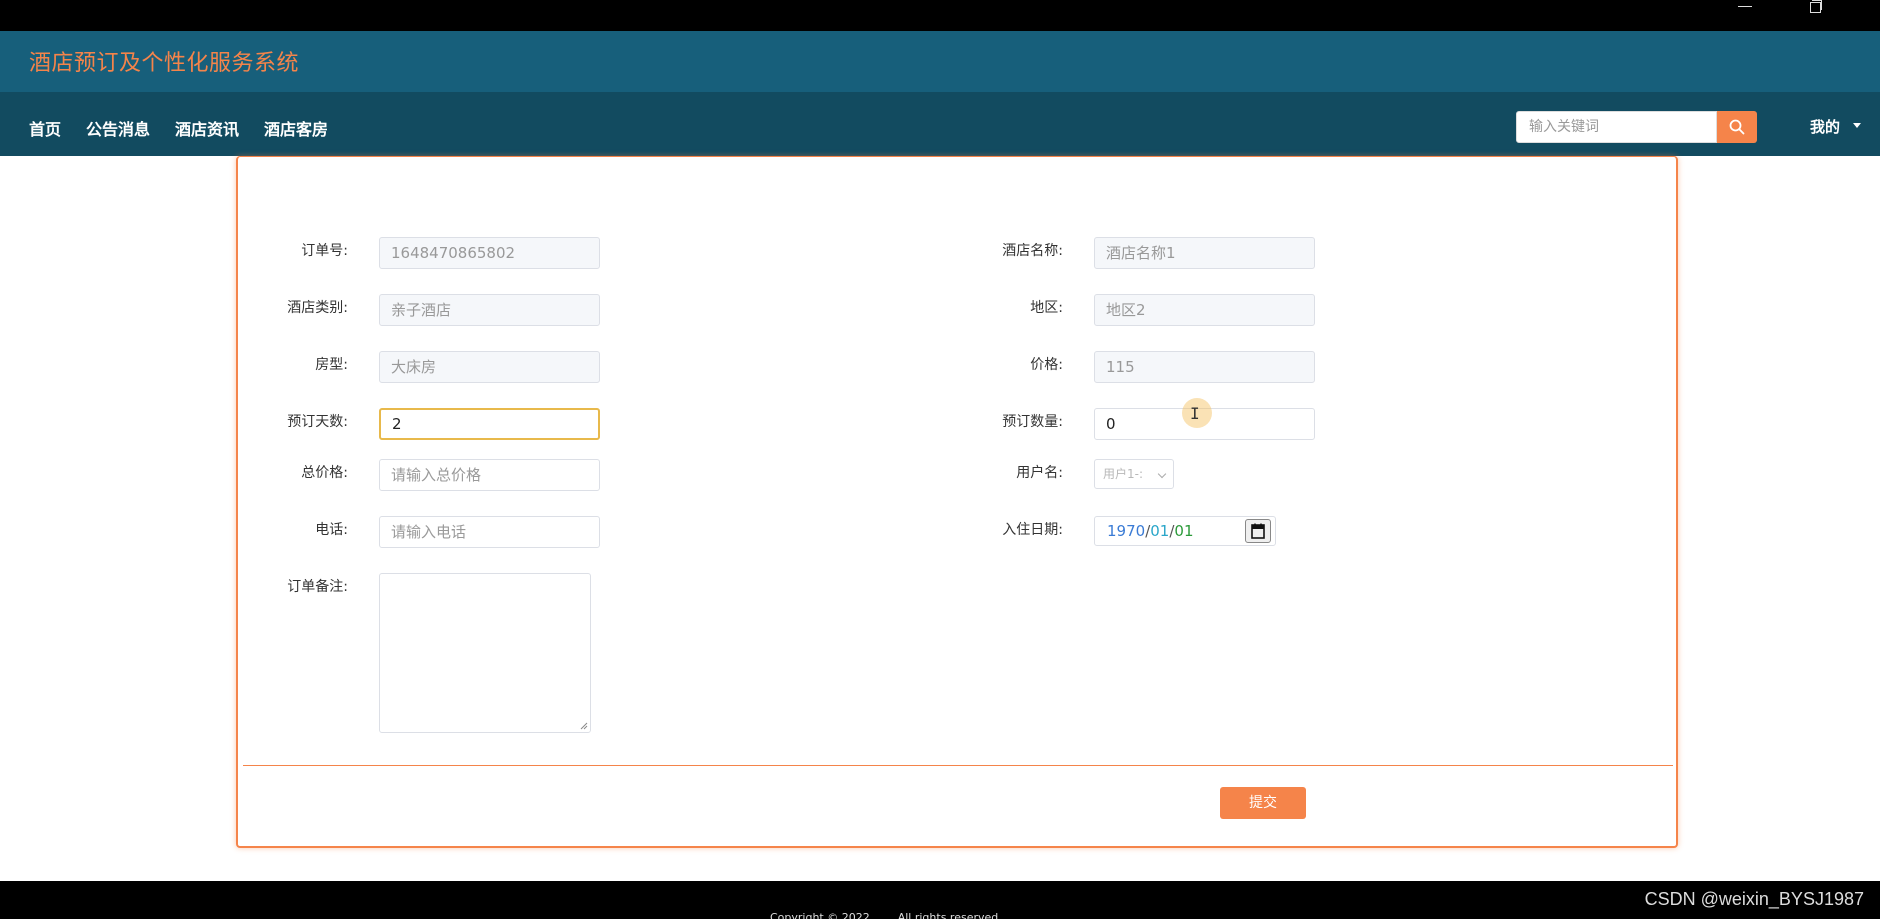 Image resolution: width=1880 pixels, height=919 pixels. What do you see at coordinates (940, 124) in the screenshot?
I see `main-nav: 首页 公告消息 酒店资讯 酒店客房 输入关键词 我的` at bounding box center [940, 124].